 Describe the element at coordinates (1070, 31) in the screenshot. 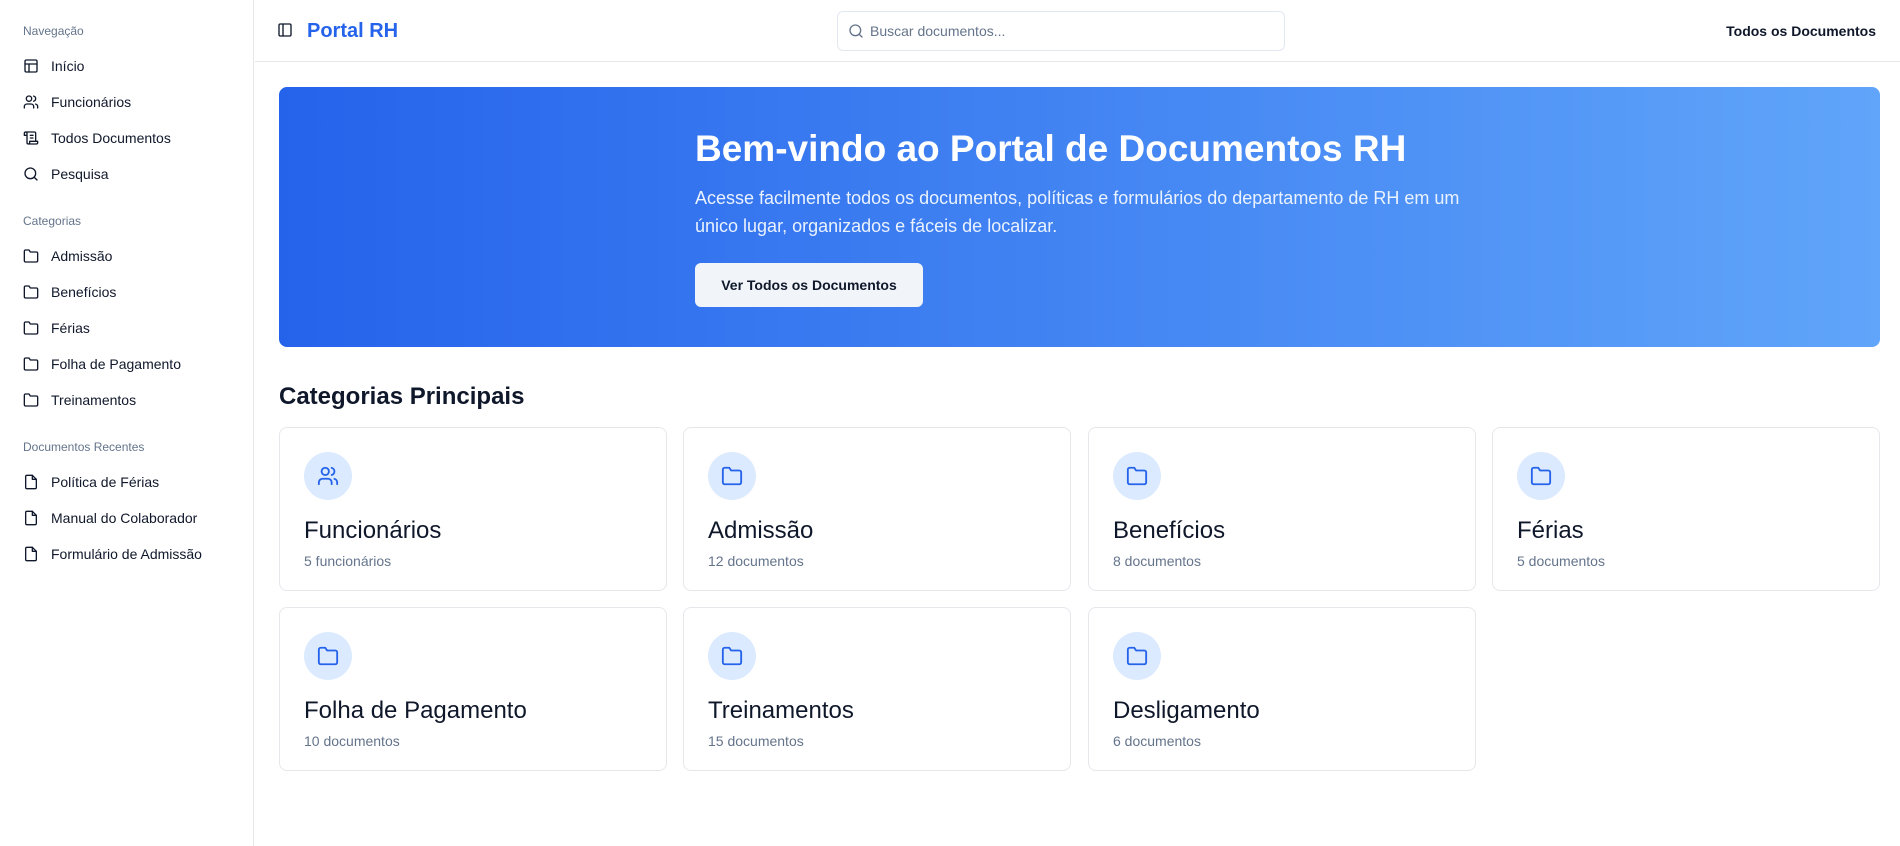

I see `search-input` at that location.